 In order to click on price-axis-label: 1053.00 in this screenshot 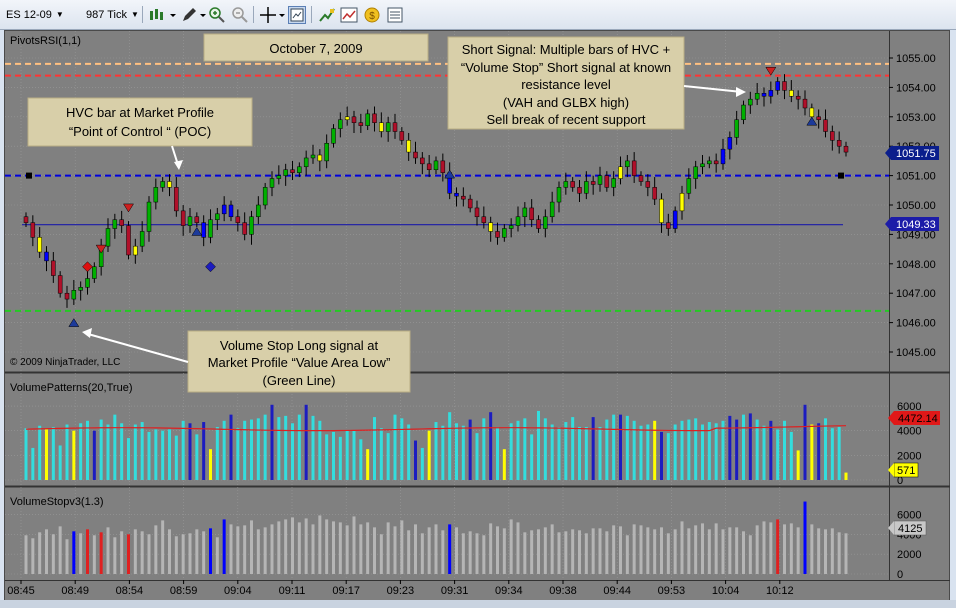, I will do `click(916, 118)`.